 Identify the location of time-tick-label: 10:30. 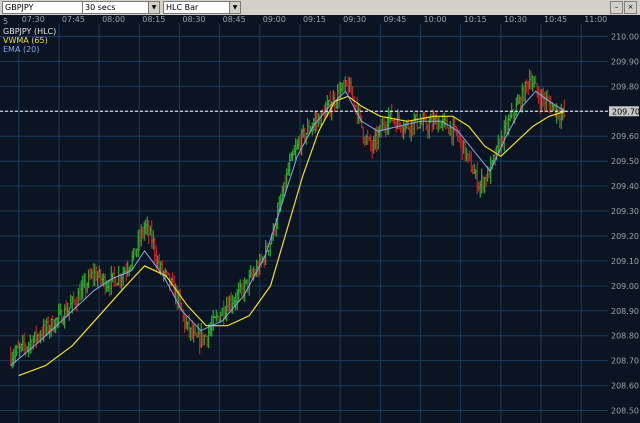
(515, 19).